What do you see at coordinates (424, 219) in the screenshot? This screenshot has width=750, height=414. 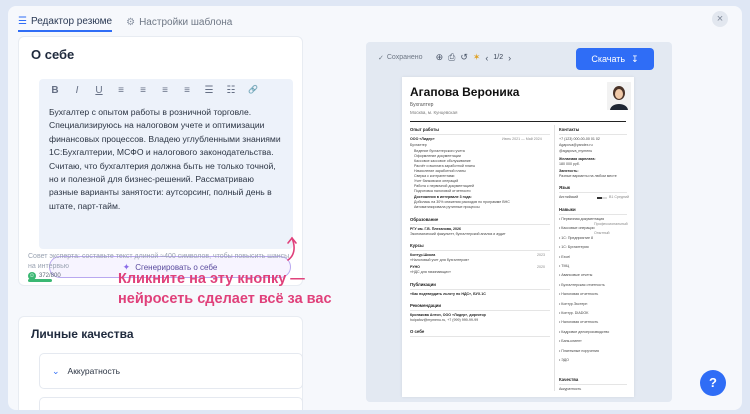 I see `section-education: Образование` at bounding box center [424, 219].